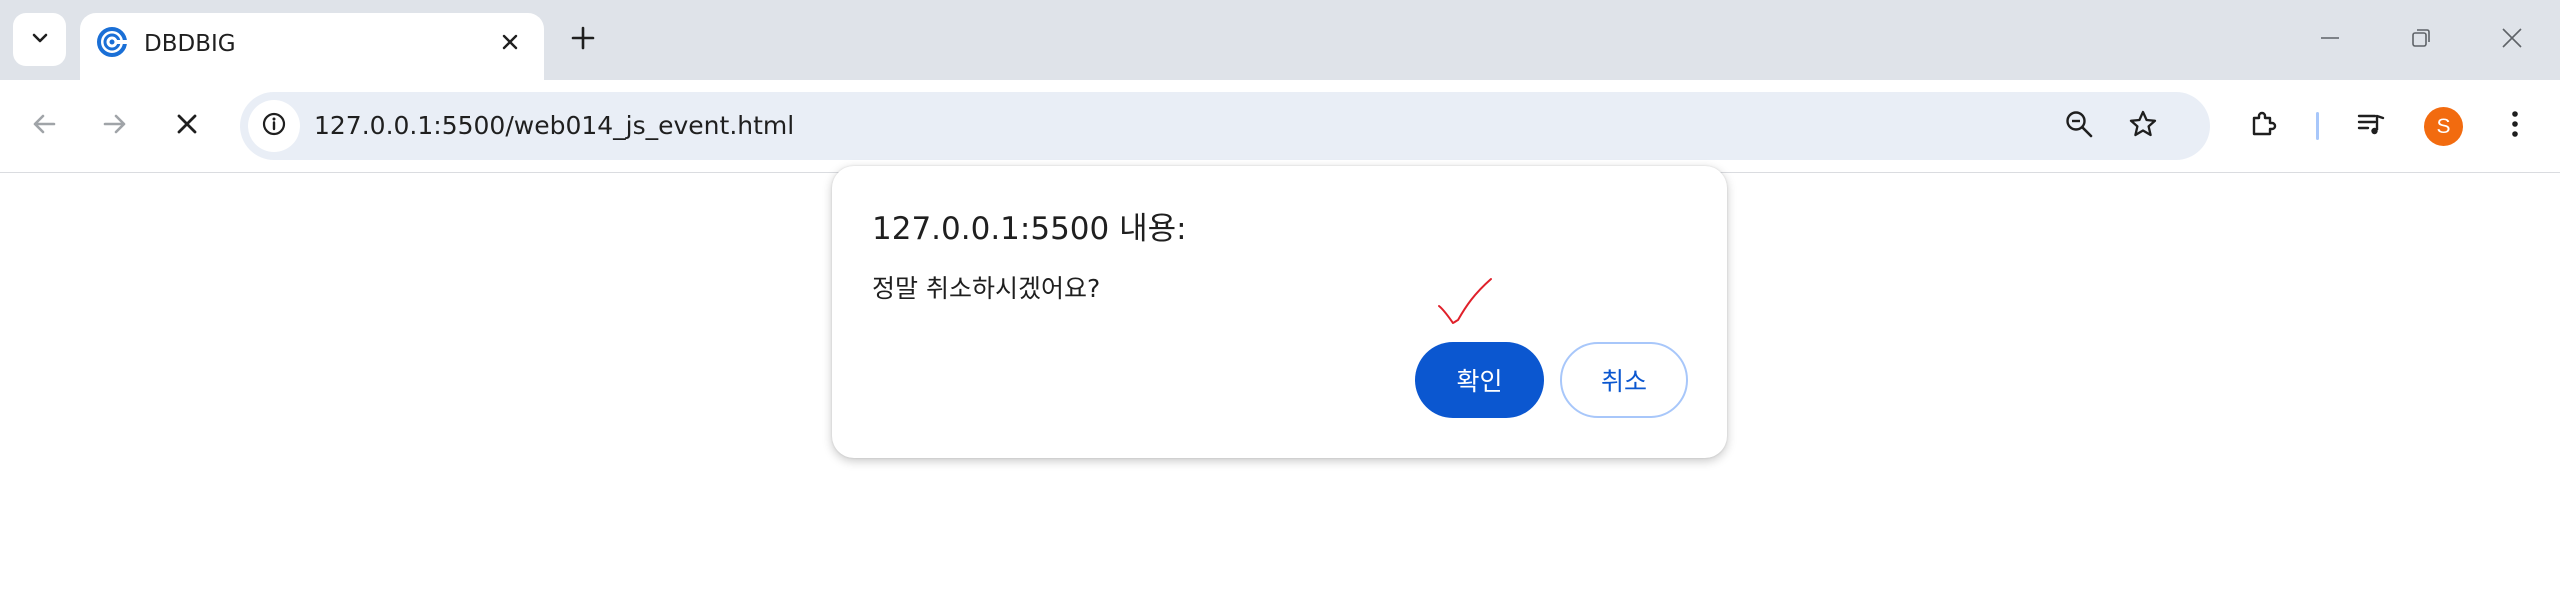 The image size is (2560, 604). I want to click on info-icon, so click(274, 126).